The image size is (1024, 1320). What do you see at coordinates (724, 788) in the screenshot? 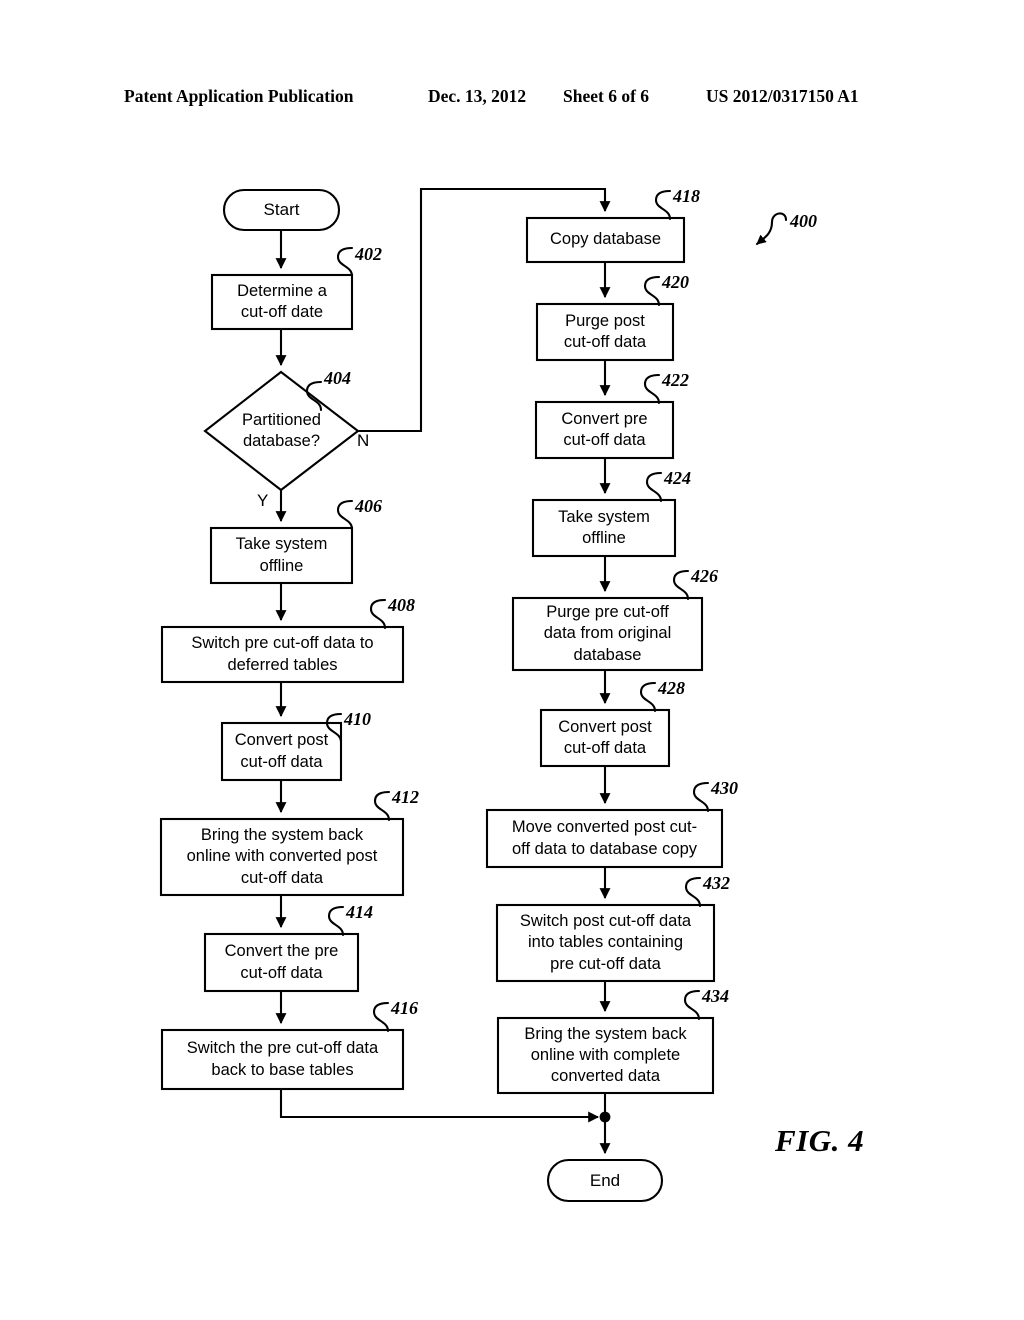
I see `ref-numeral-430: 430` at bounding box center [724, 788].